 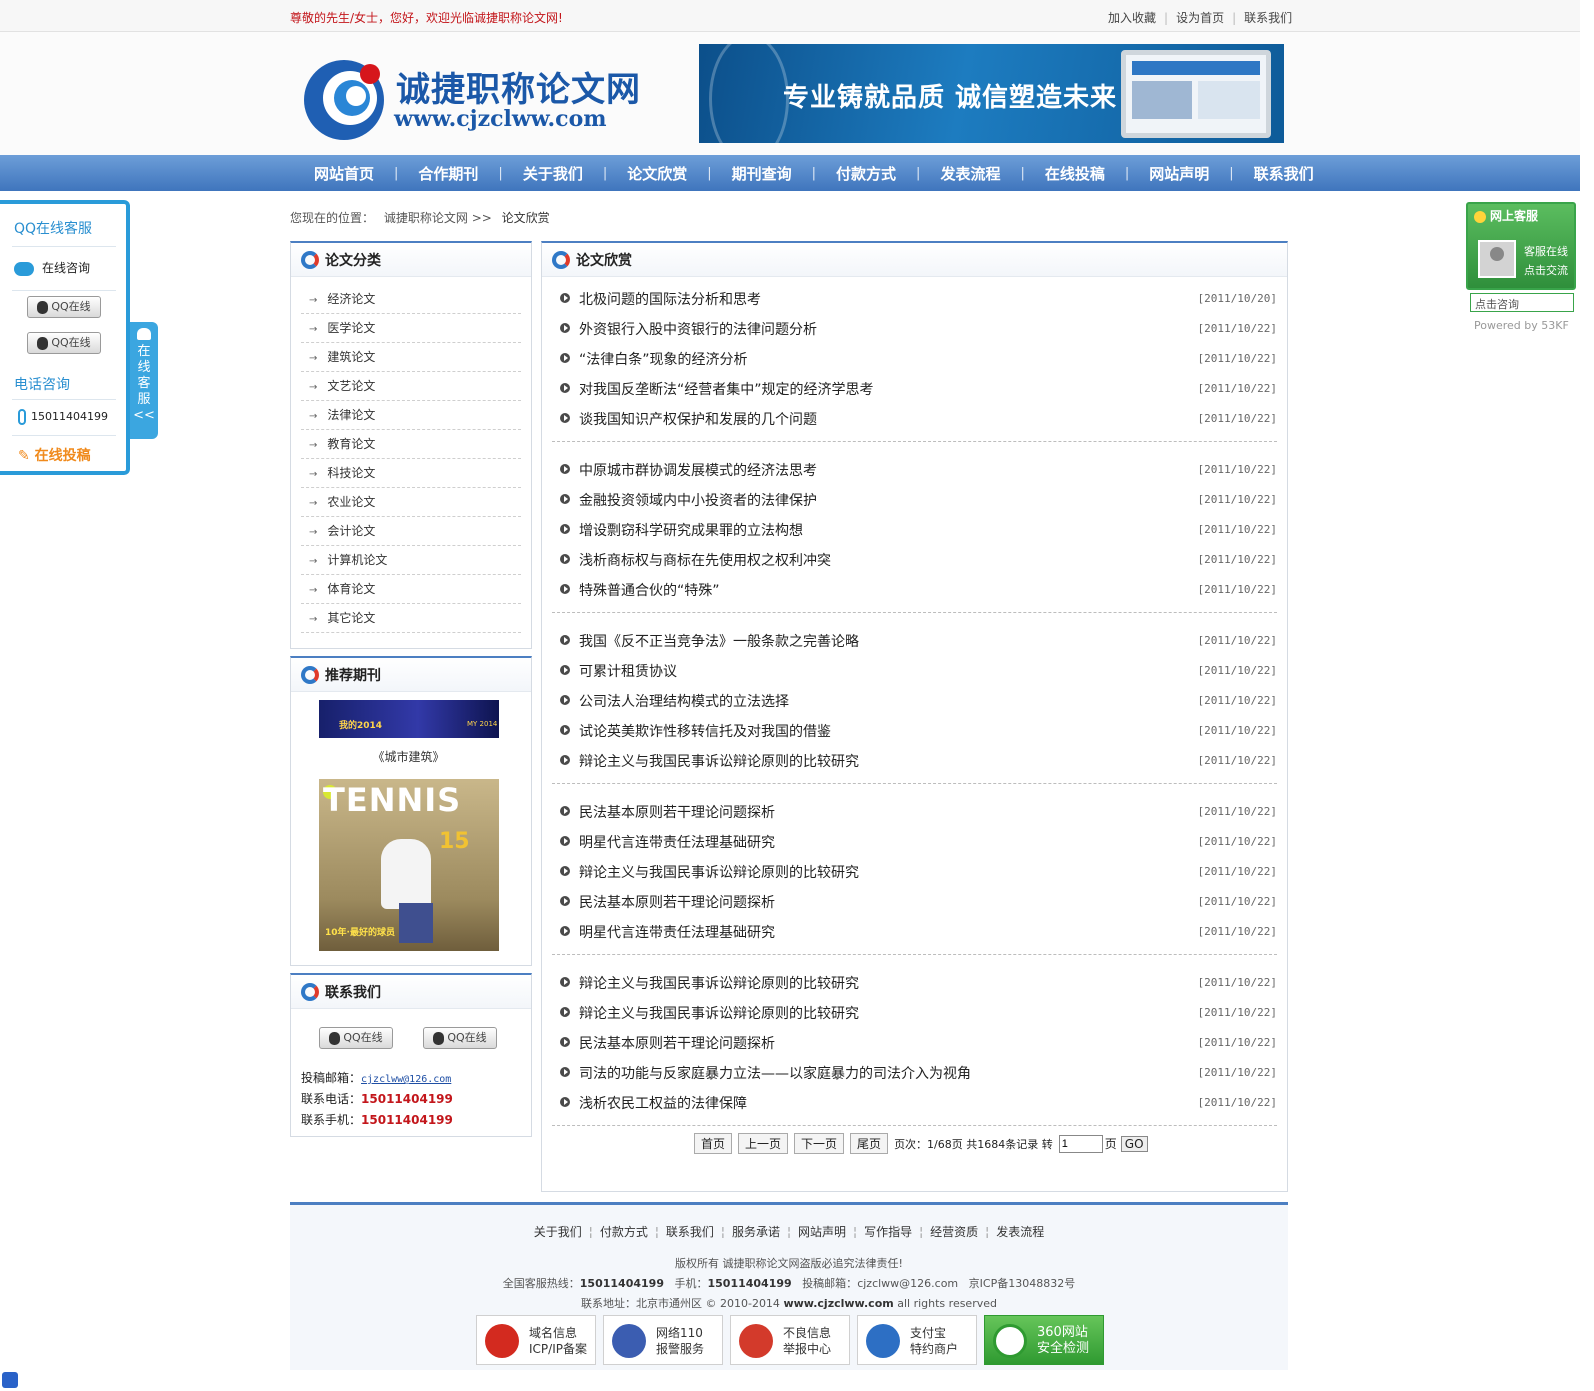 I want to click on online-service-toggle-tab: 在线客服 <<, so click(x=144, y=380).